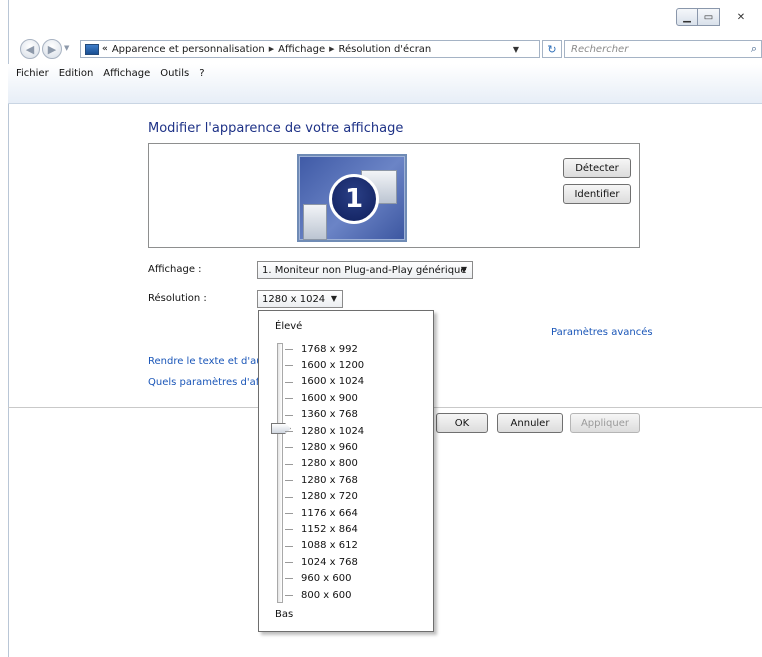 The image size is (762, 657). What do you see at coordinates (462, 423) in the screenshot?
I see `ok-button: OK` at bounding box center [462, 423].